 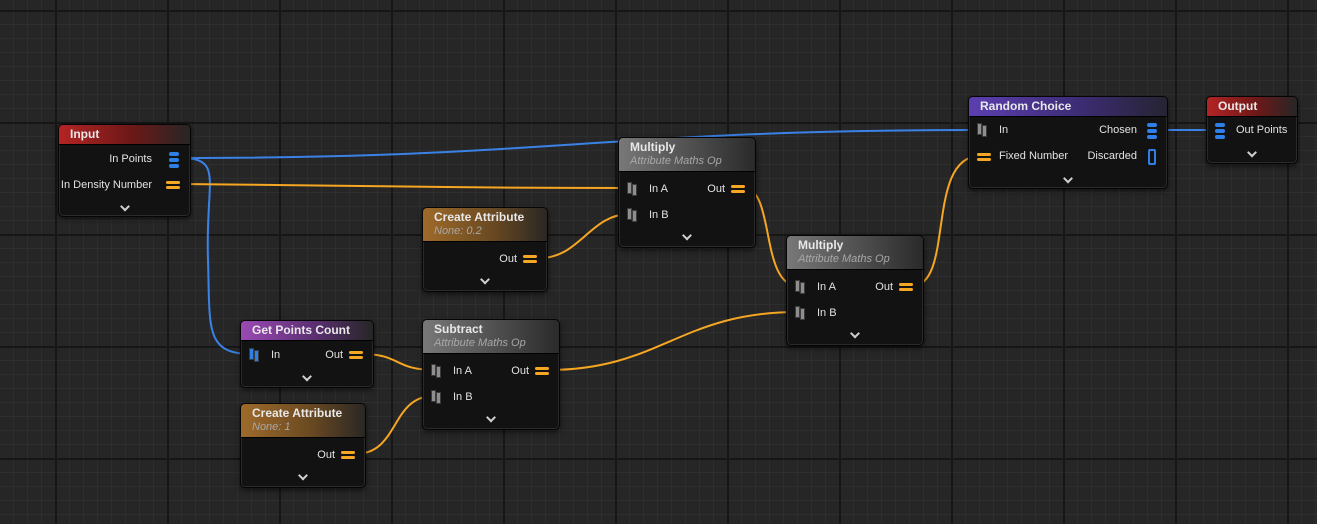 I want to click on pin-label-fixed-number: Fixed Number, so click(x=1034, y=156).